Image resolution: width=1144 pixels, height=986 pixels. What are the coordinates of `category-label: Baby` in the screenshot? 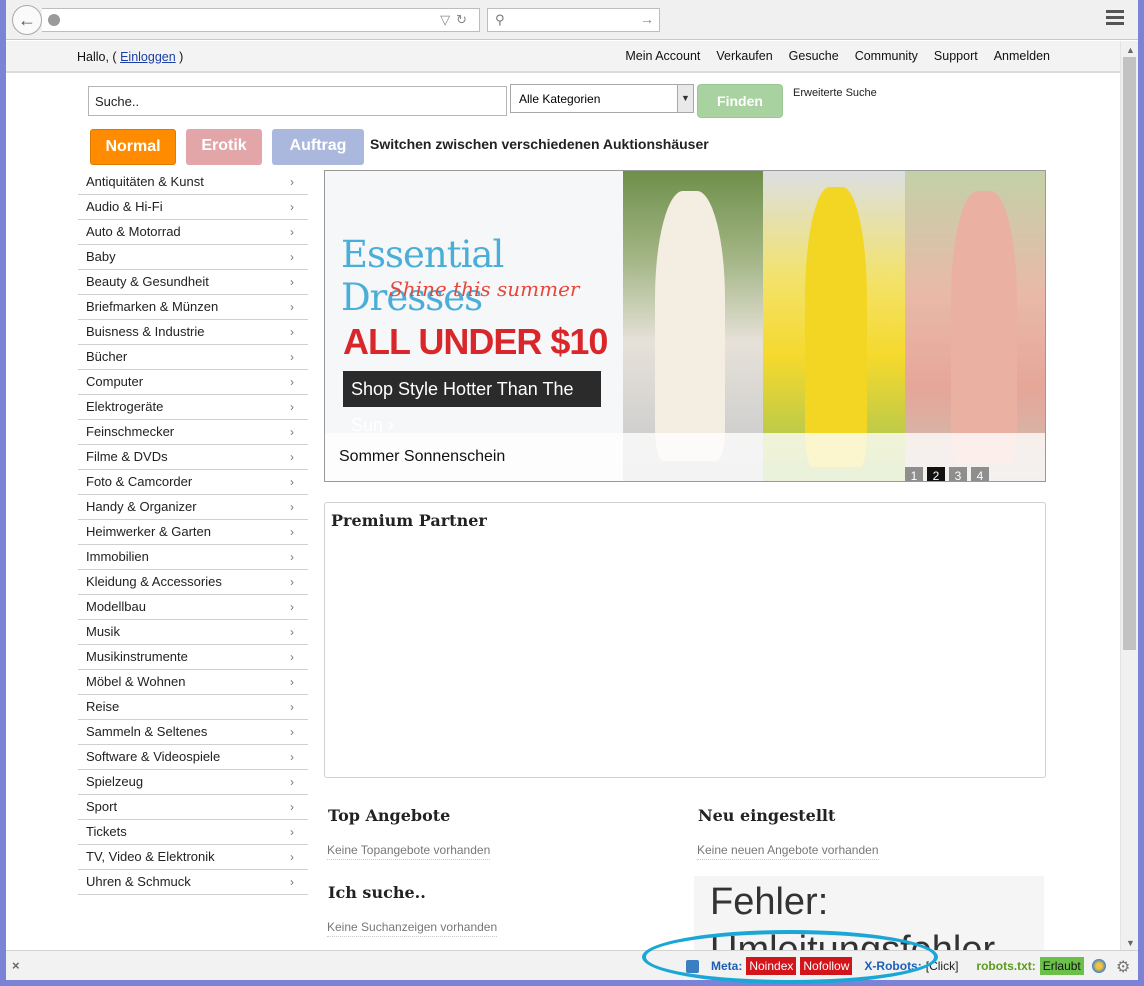 It's located at (101, 256).